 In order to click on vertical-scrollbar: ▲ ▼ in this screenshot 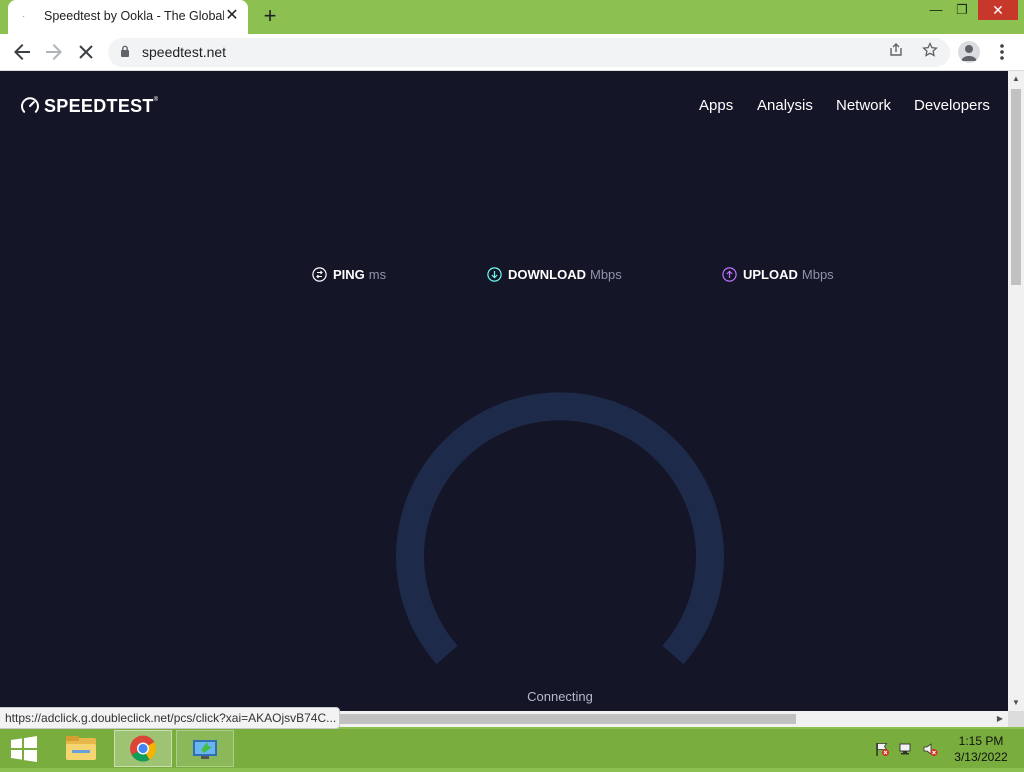, I will do `click(1016, 391)`.